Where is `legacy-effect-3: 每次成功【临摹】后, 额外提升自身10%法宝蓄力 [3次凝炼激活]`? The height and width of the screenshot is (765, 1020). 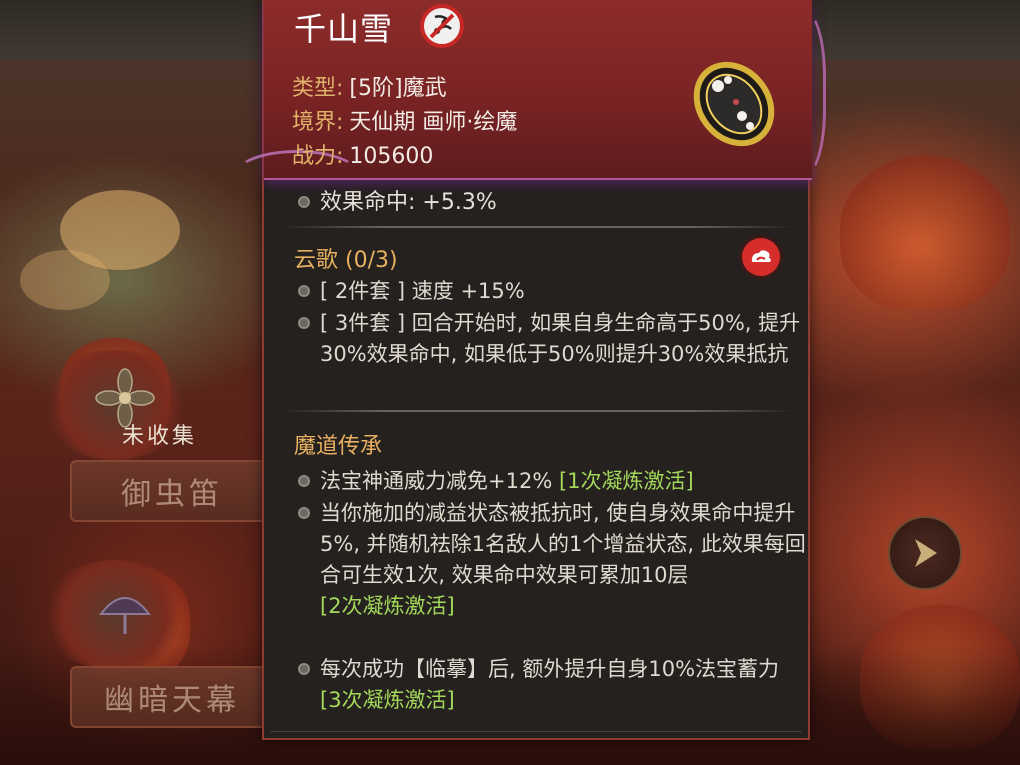
legacy-effect-3: 每次成功【临摹】后, 额外提升自身10%法宝蓄力 [3次凝炼激活] is located at coordinates (552, 685).